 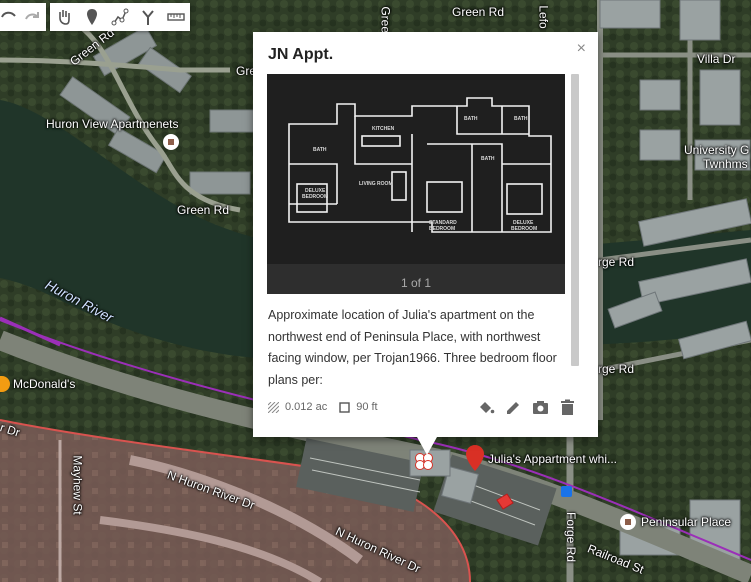 What do you see at coordinates (273, 407) in the screenshot?
I see `area-icon` at bounding box center [273, 407].